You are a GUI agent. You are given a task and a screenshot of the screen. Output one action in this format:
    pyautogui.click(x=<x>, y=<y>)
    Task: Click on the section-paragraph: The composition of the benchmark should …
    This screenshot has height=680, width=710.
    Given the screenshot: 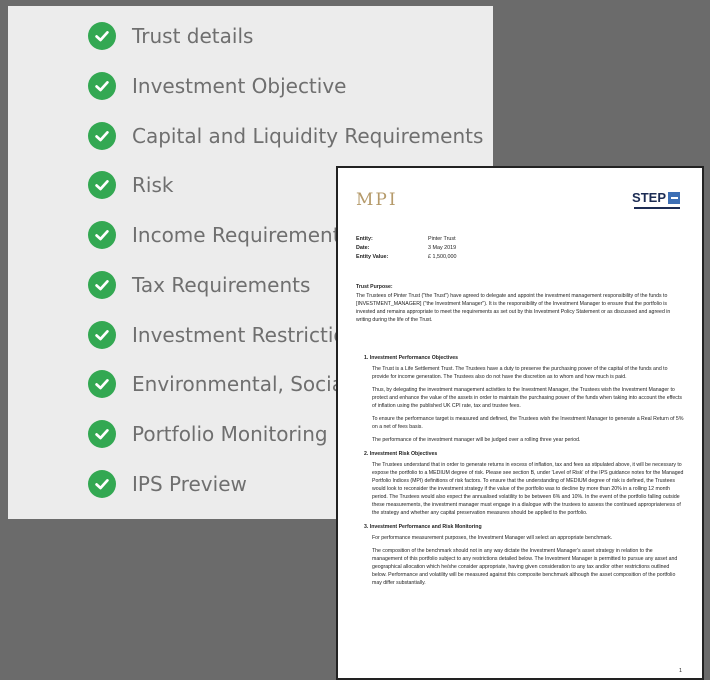 What is the action you would take?
    pyautogui.click(x=525, y=567)
    